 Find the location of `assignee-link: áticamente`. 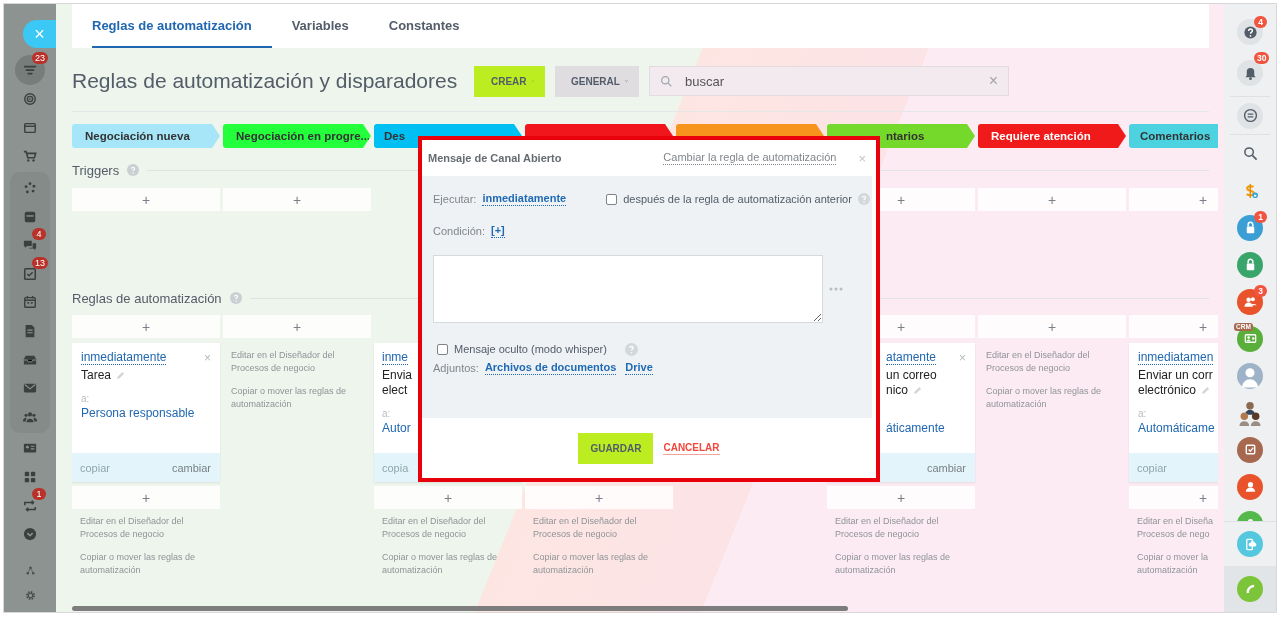

assignee-link: áticamente is located at coordinates (915, 428).